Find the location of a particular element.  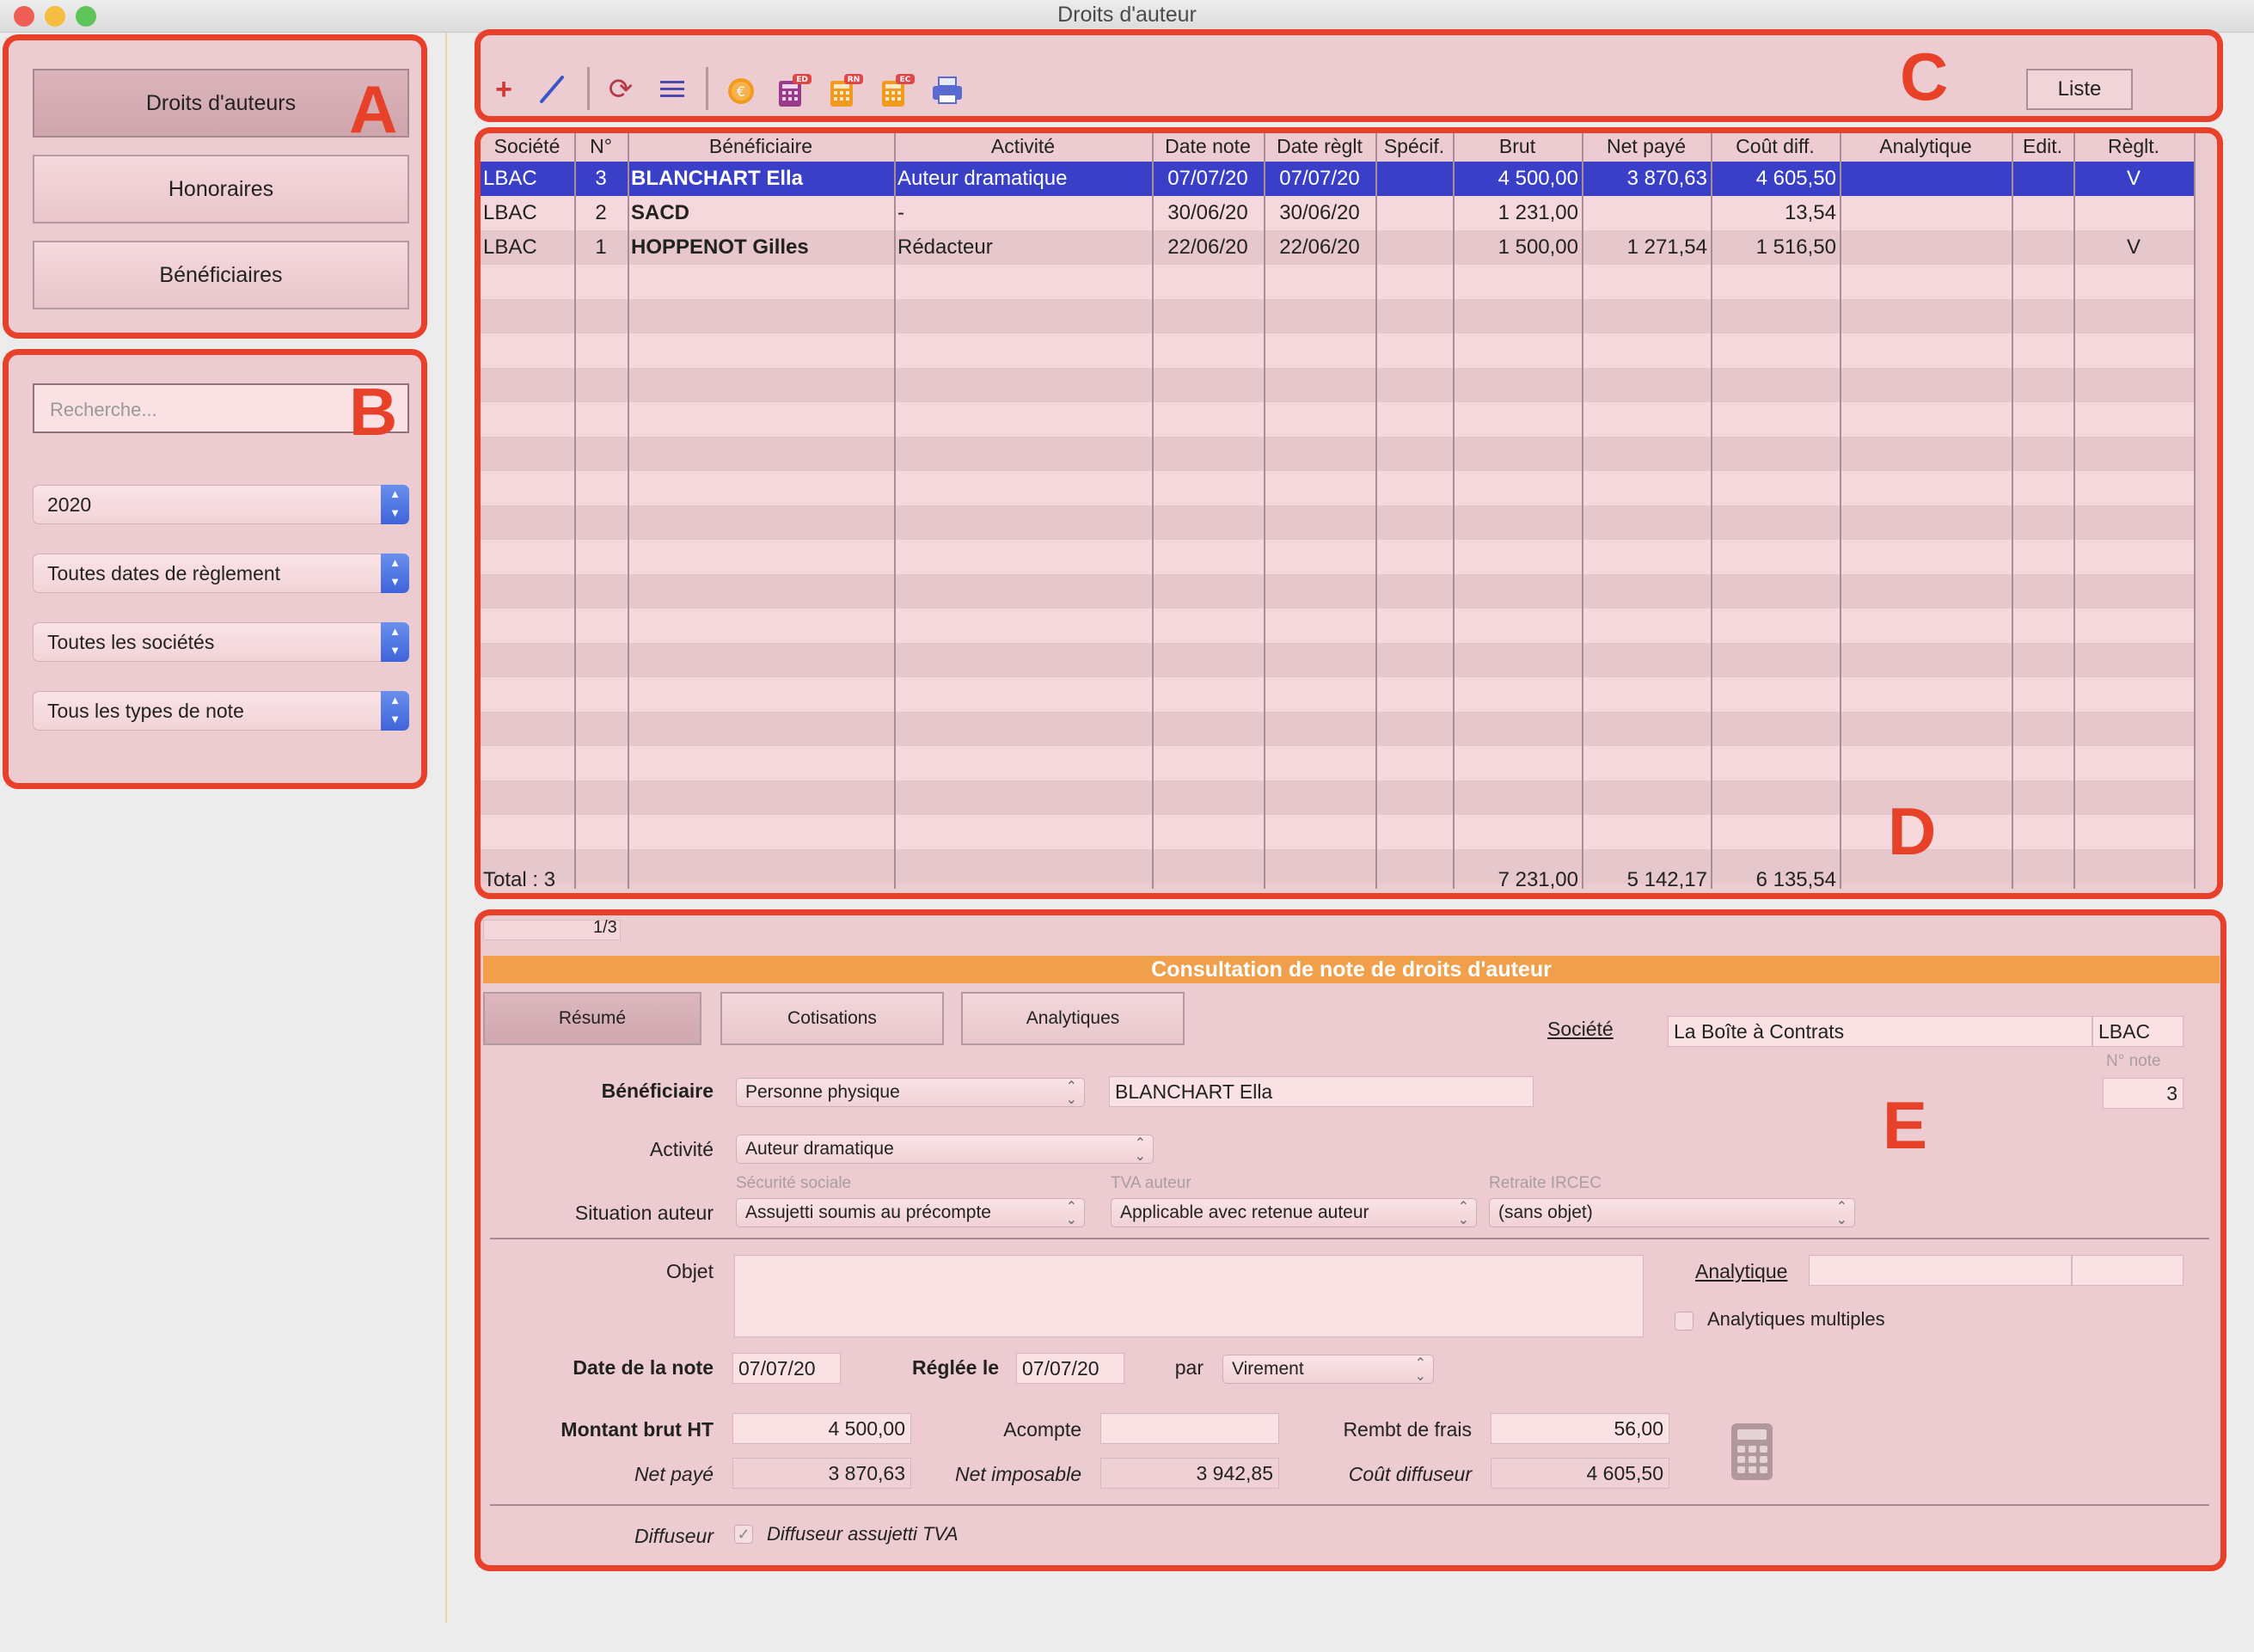

cell-activite: - is located at coordinates (900, 212).